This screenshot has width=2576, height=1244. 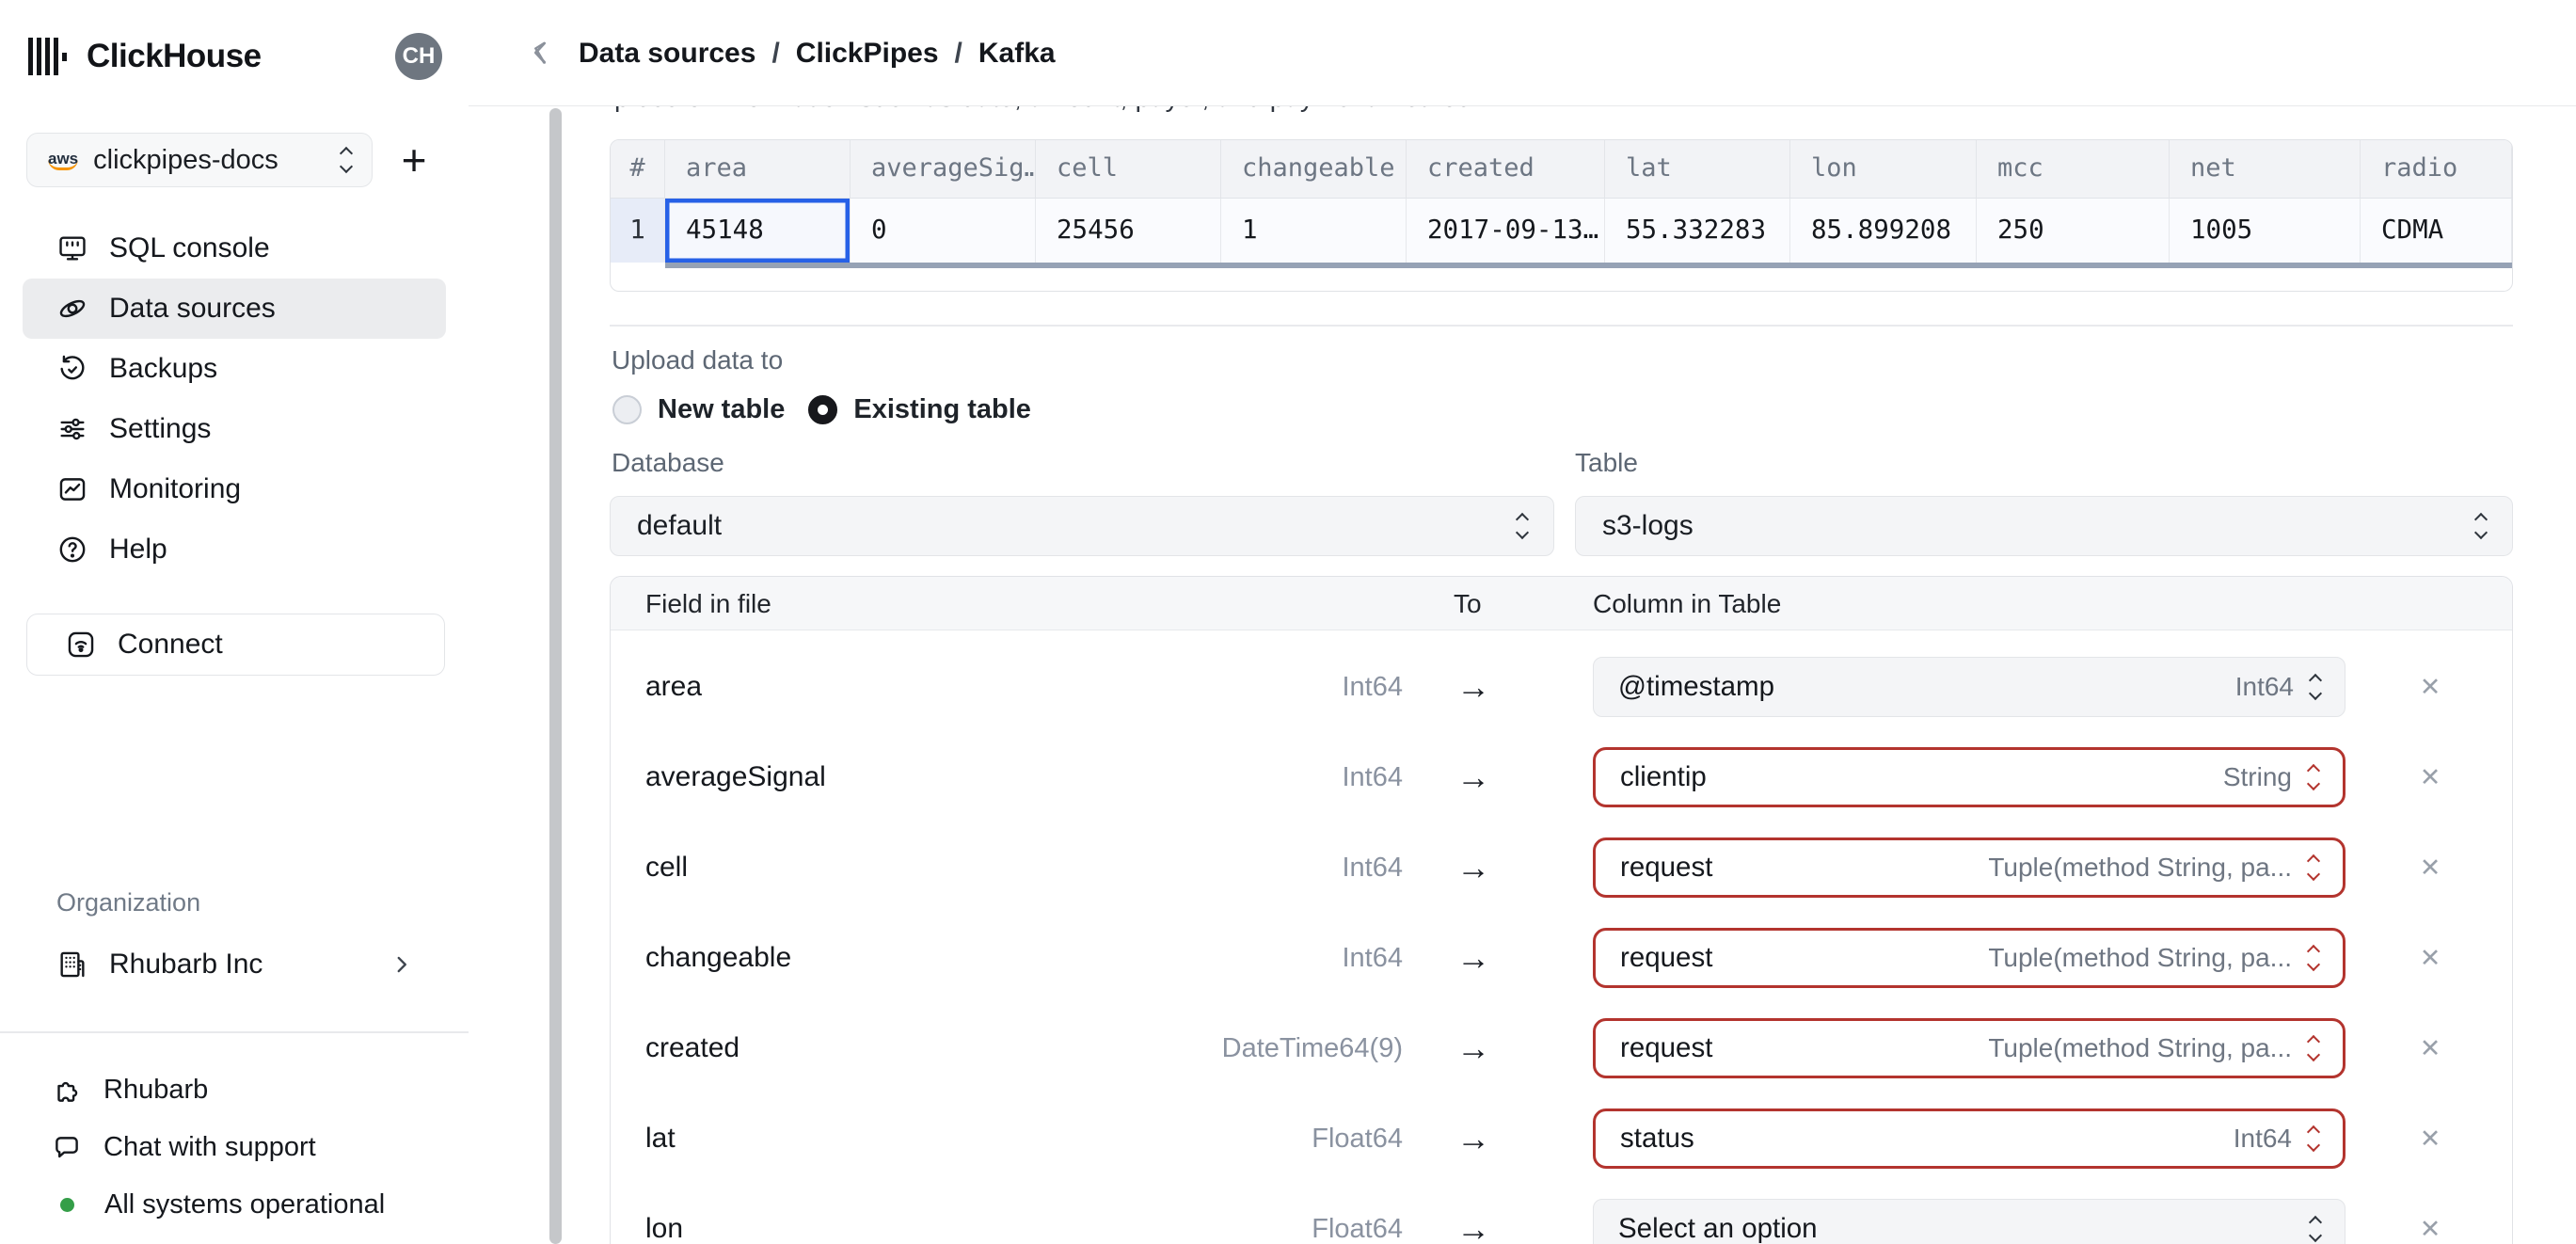 I want to click on column-select: status Int64, so click(x=1969, y=1138).